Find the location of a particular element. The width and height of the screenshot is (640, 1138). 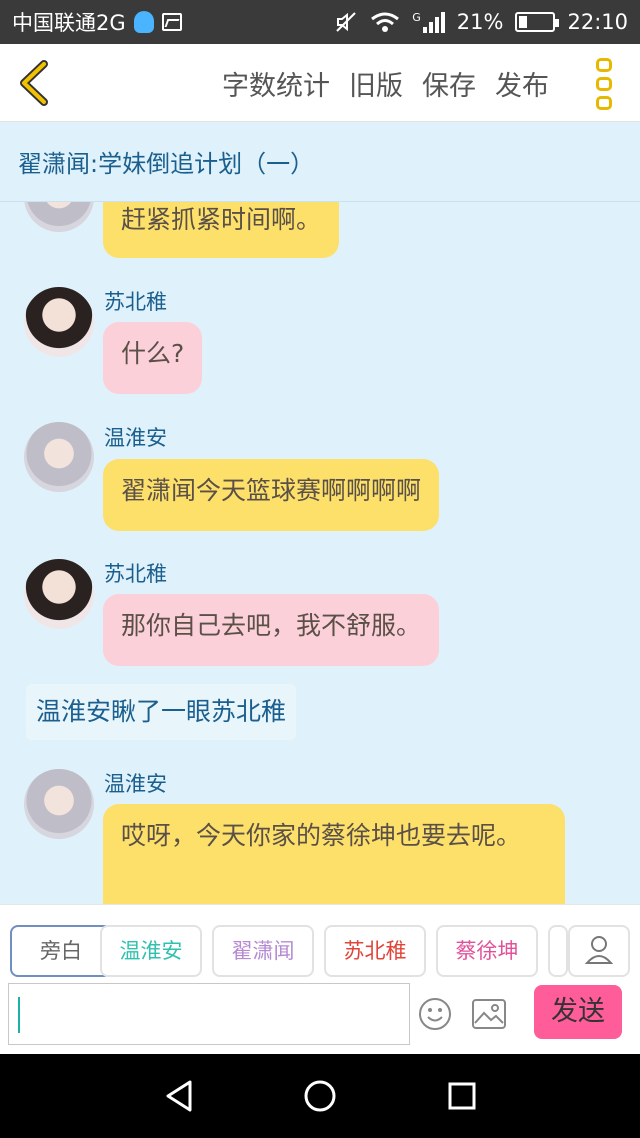

signal-icon is located at coordinates (433, 22).